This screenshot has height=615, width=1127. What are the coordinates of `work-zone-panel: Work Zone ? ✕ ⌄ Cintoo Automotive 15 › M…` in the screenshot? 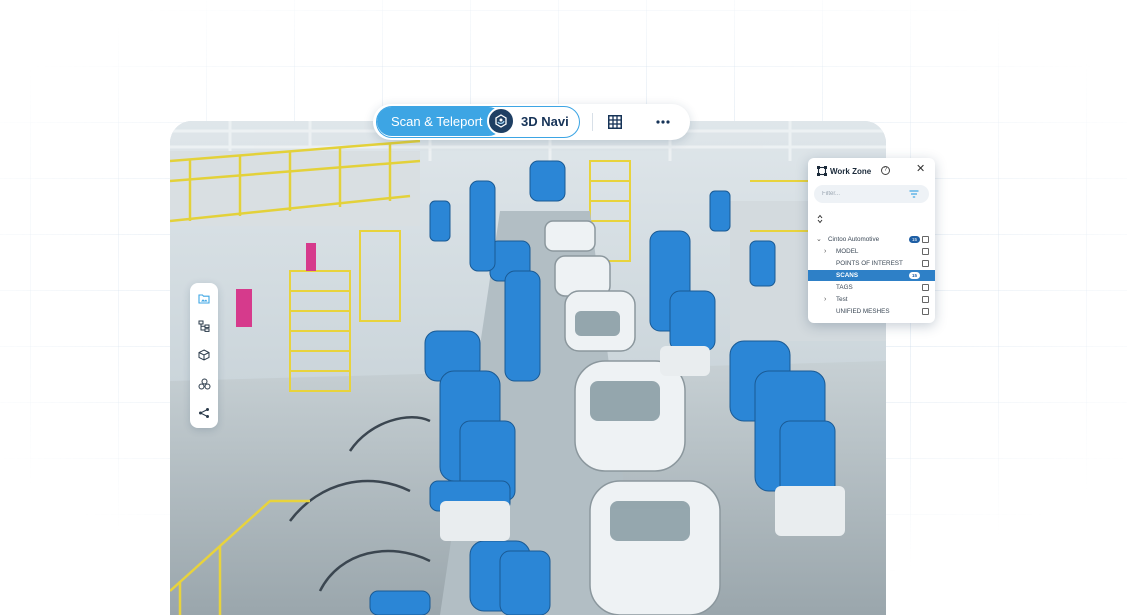 It's located at (871, 240).